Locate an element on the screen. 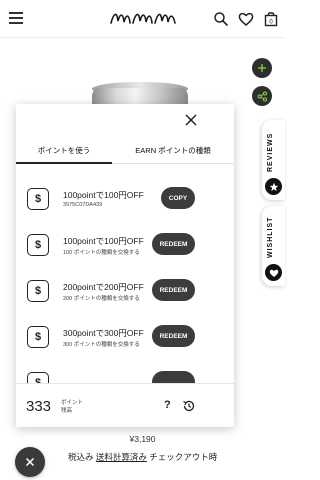  tab-use-points: ポイントを使う is located at coordinates (64, 151).